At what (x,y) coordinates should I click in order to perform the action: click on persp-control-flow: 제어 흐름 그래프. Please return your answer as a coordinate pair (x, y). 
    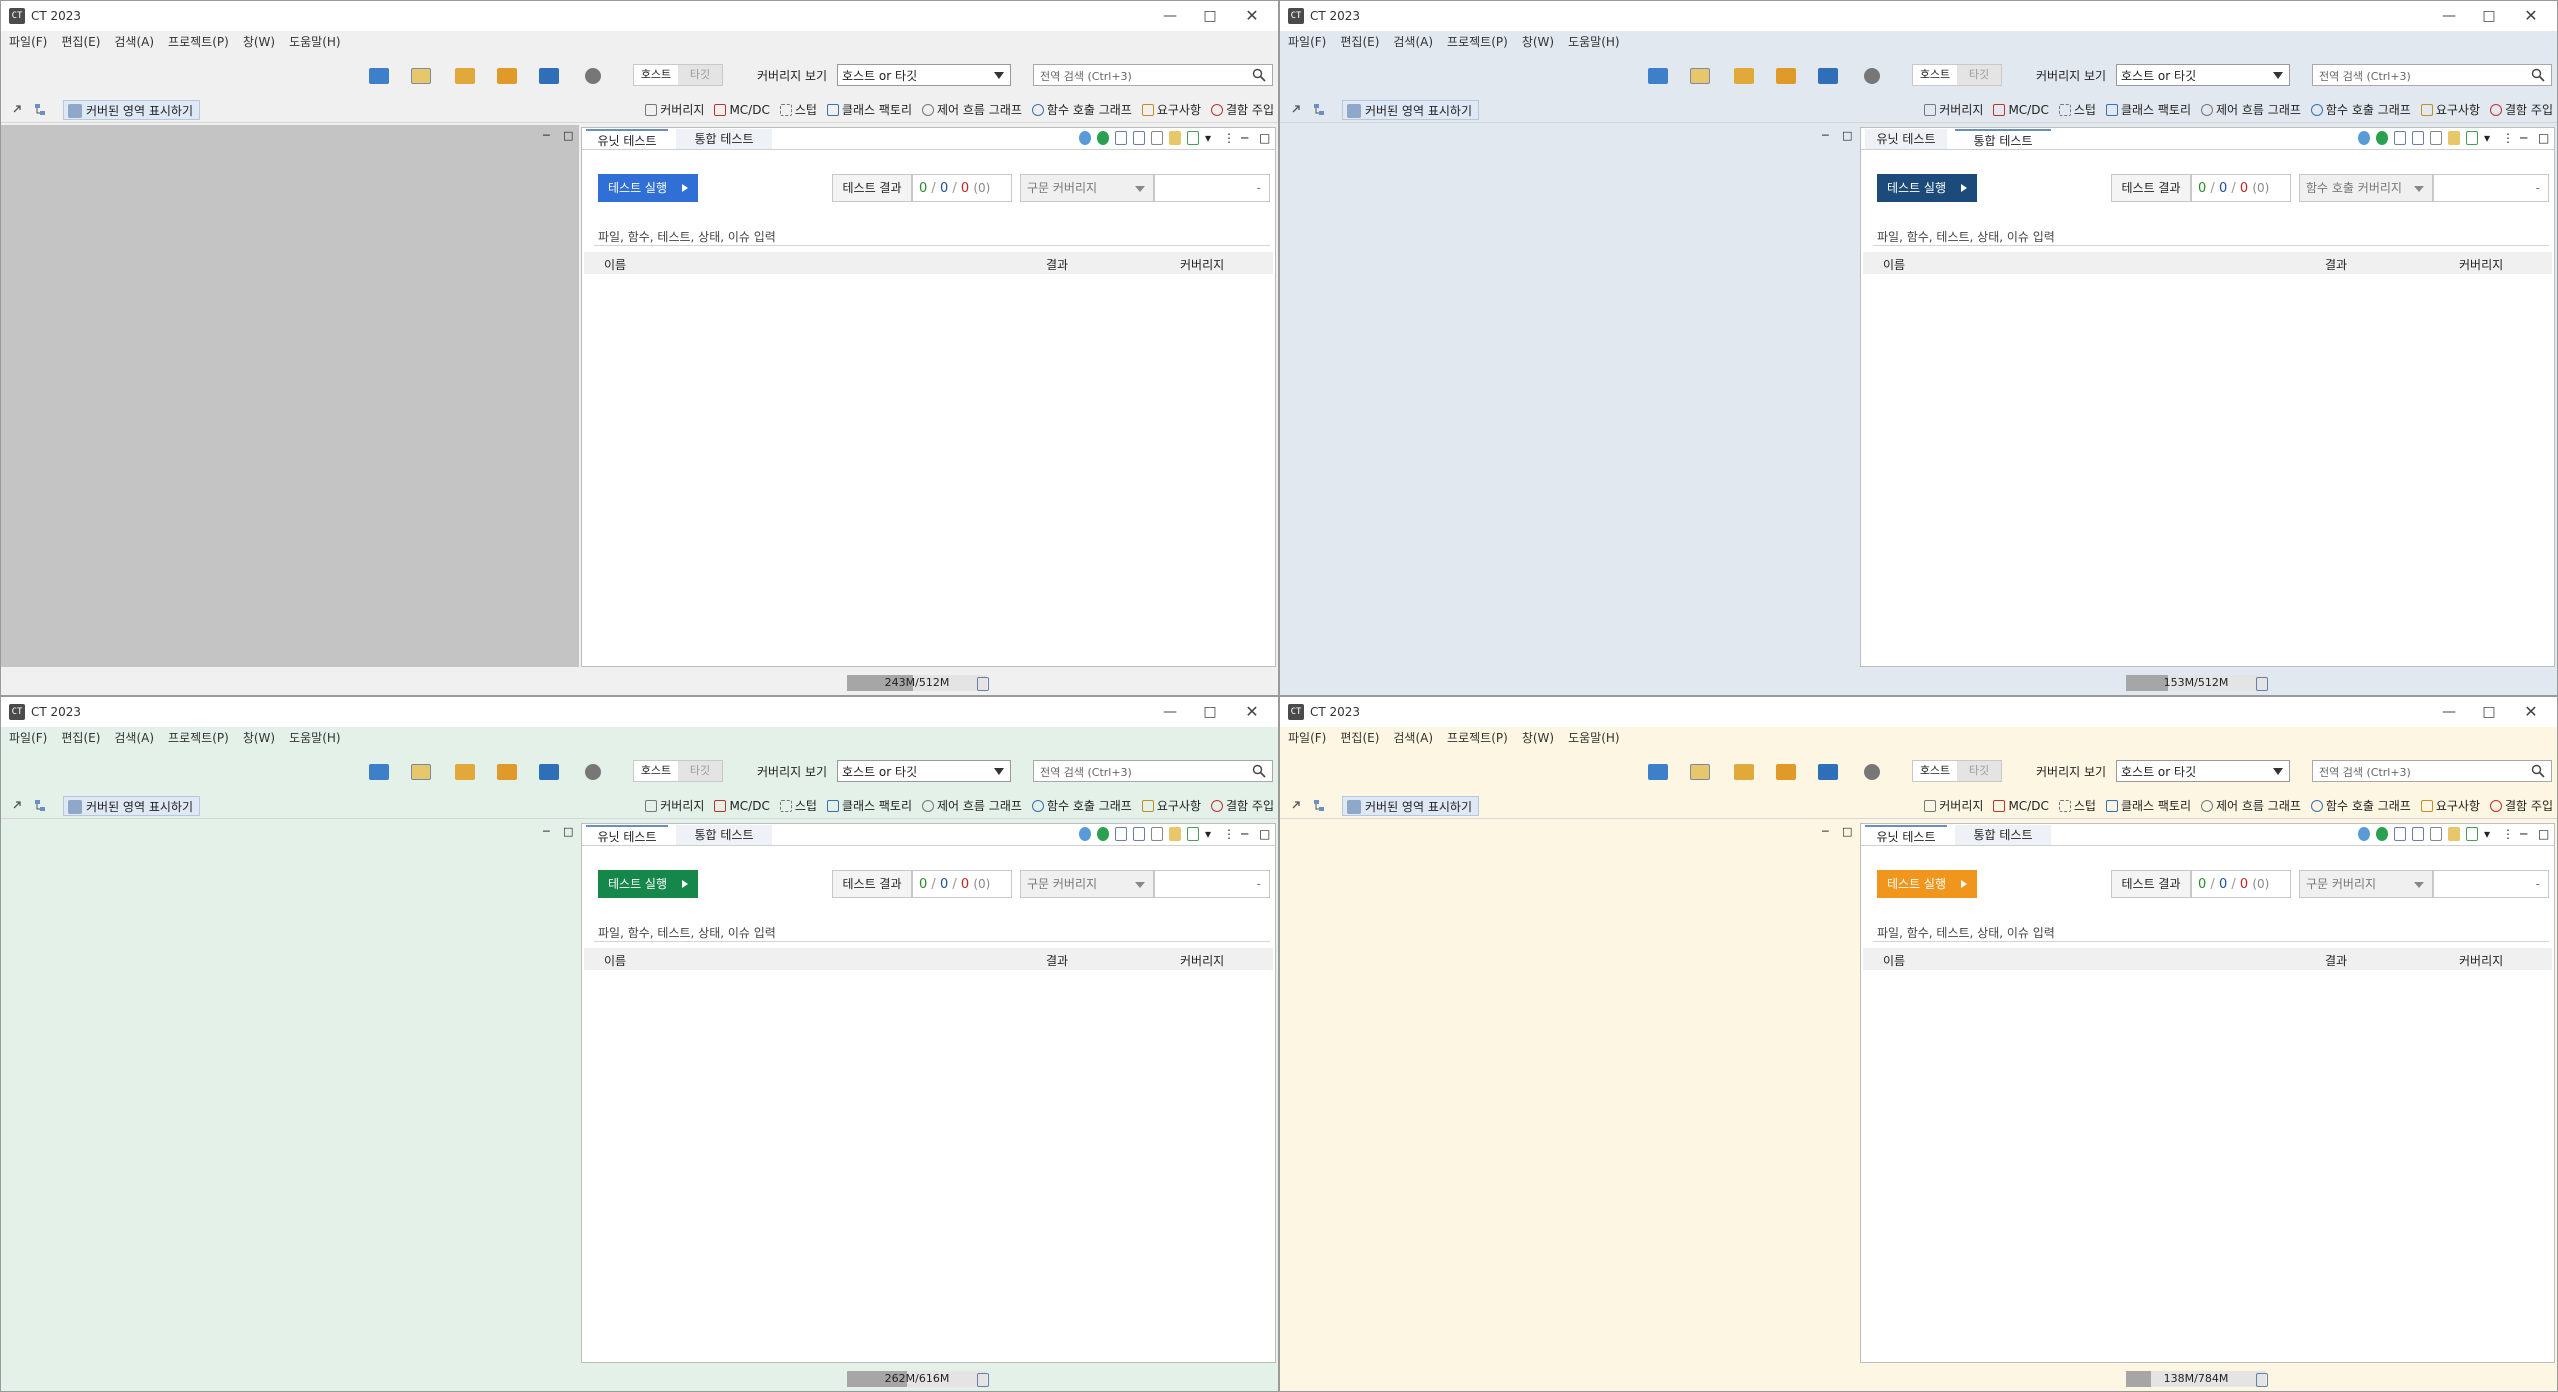
    Looking at the image, I should click on (972, 109).